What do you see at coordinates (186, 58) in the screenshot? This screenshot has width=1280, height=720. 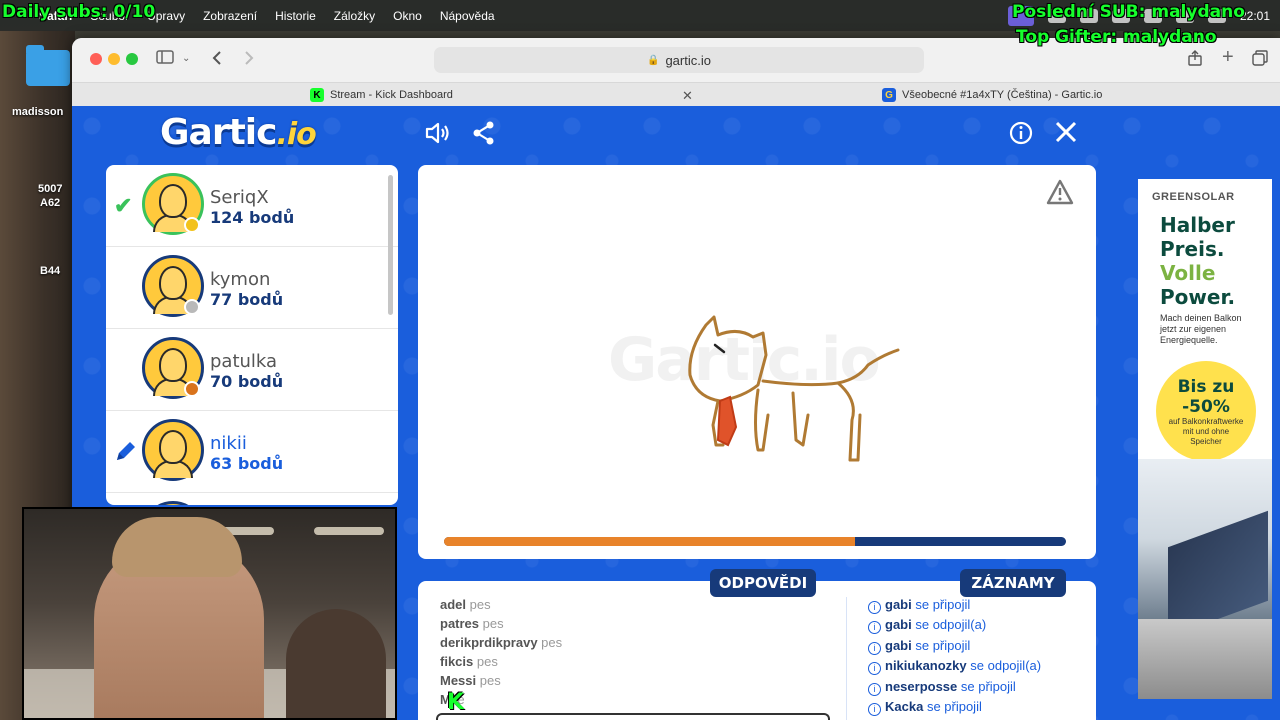 I see `chevron-down-icon: ⌄` at bounding box center [186, 58].